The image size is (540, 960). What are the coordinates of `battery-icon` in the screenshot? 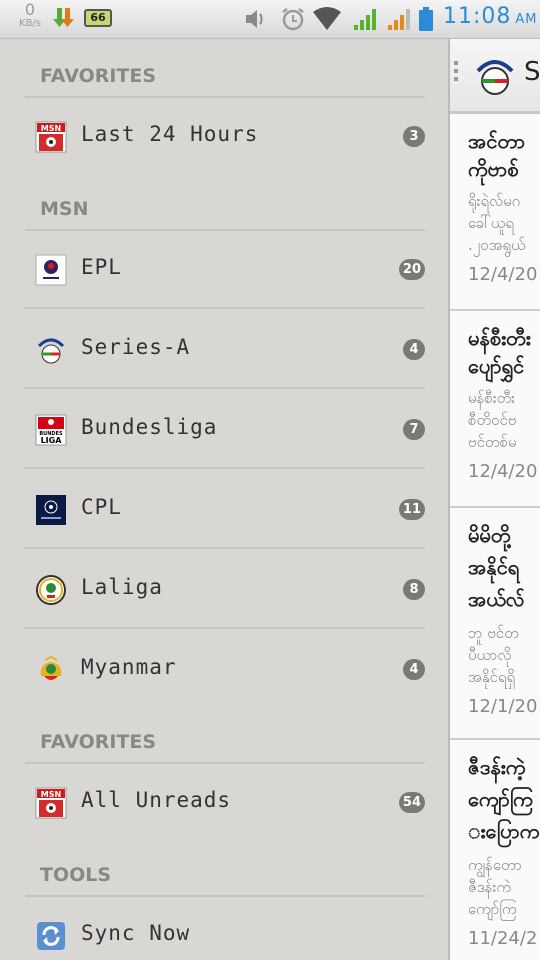 It's located at (426, 19).